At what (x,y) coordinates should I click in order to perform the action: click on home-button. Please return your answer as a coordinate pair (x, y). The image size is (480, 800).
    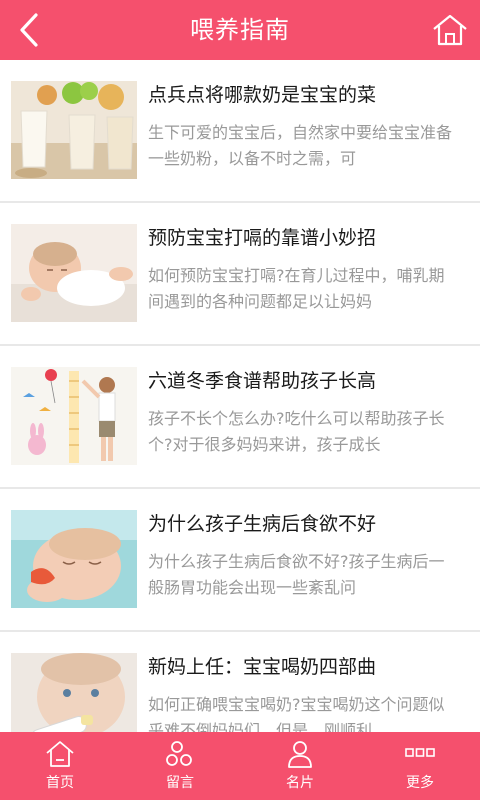
    Looking at the image, I should click on (450, 30).